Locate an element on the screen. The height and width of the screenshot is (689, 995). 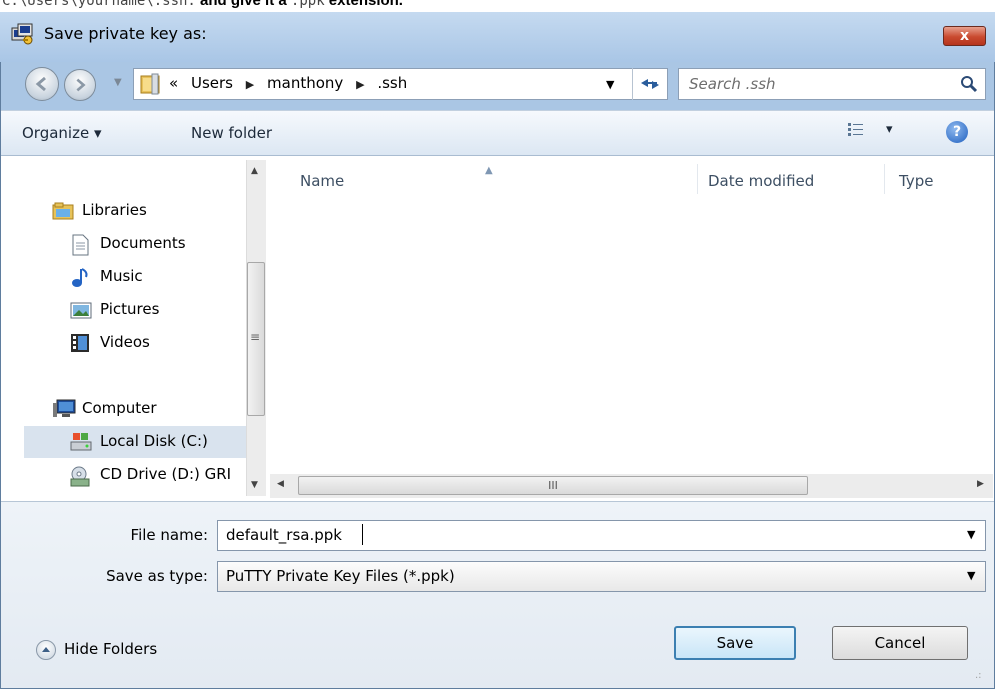
breadcrumb: « Users ▶ manthony ▶ .ssh is located at coordinates (292, 83).